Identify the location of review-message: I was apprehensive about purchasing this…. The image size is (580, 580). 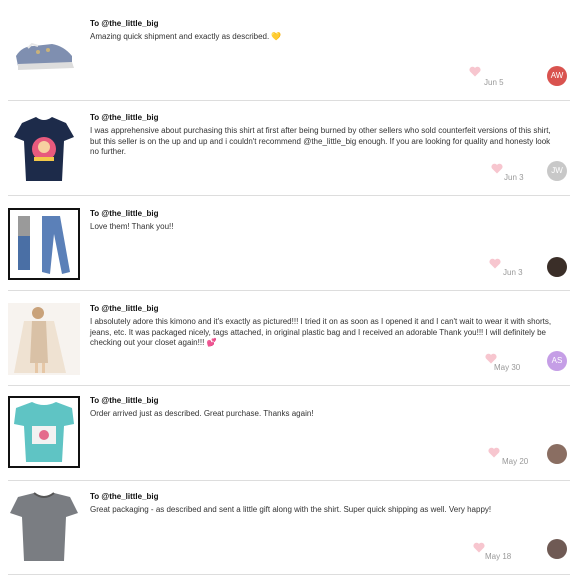
(320, 141).